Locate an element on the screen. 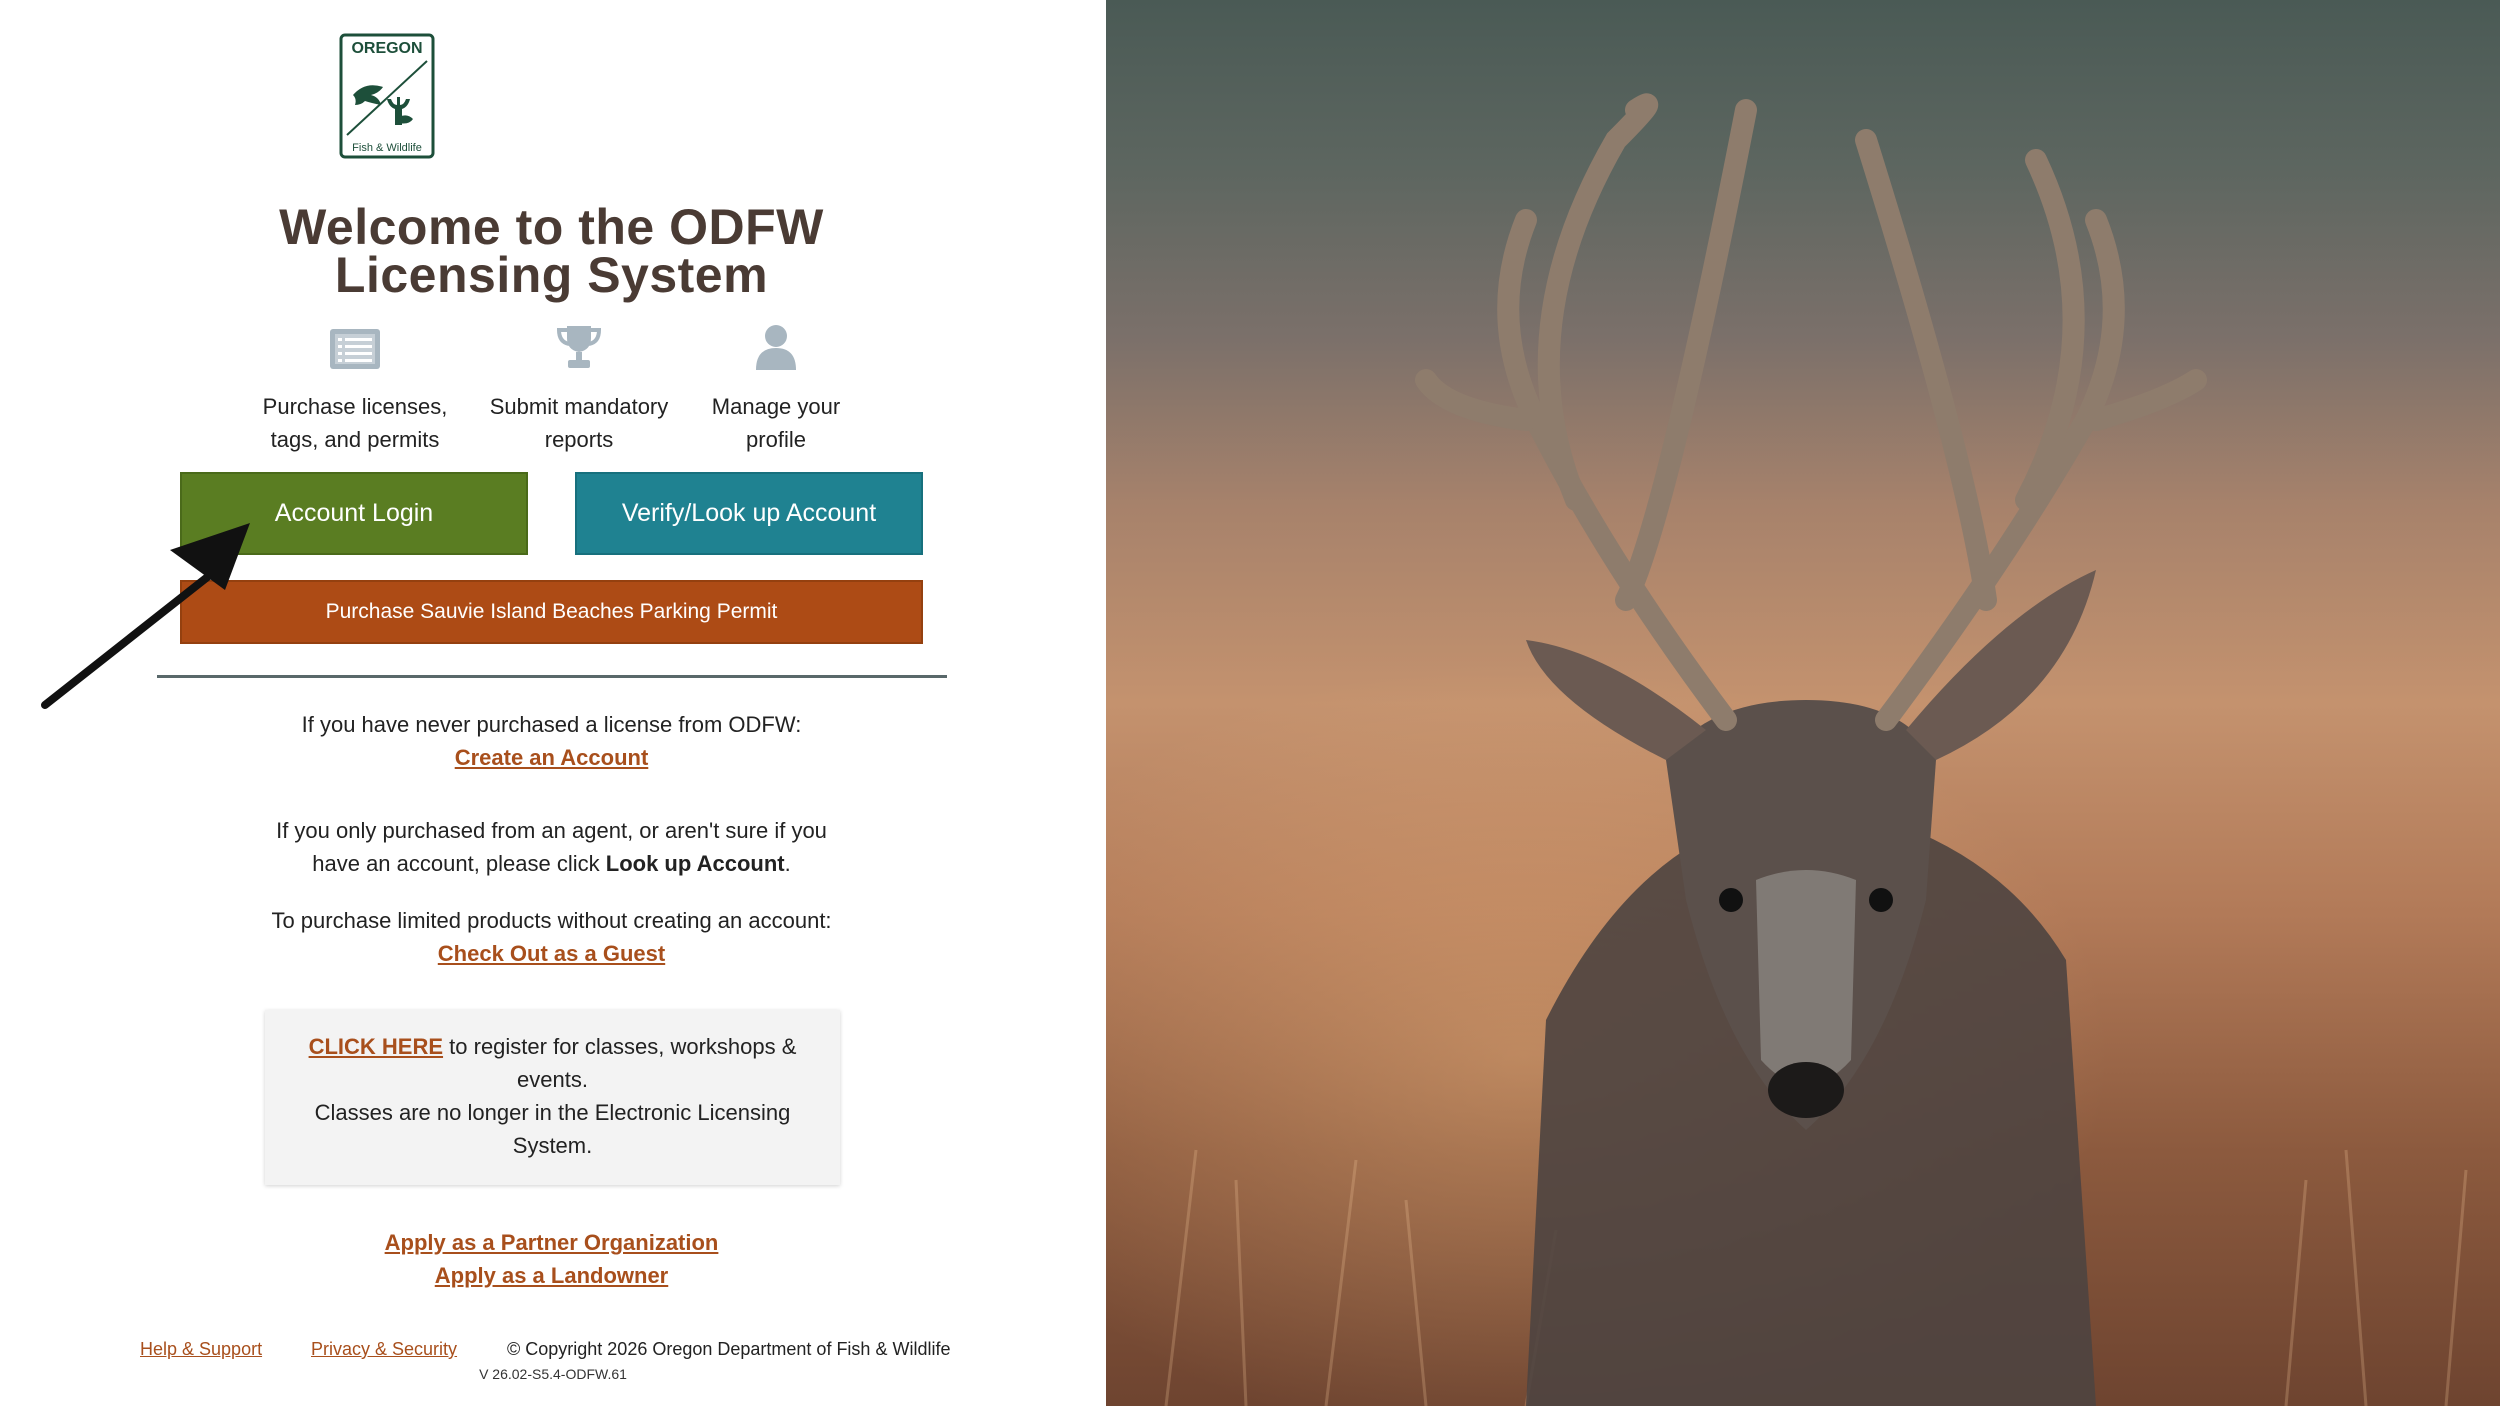 The width and height of the screenshot is (2500, 1406). logo-top-text: OREGON is located at coordinates (386, 48).